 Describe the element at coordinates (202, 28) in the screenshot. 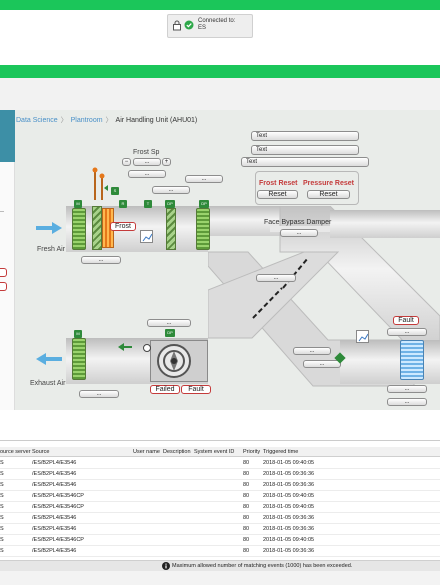

I see `connection-target: ES` at that location.